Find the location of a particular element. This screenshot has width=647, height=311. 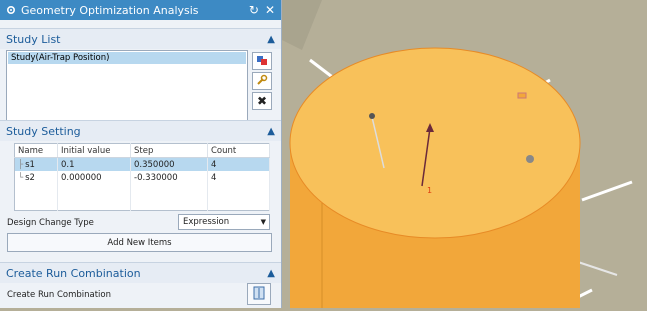

table-row: ├ s1 0.1 0.350000 4 is located at coordinates (142, 164).